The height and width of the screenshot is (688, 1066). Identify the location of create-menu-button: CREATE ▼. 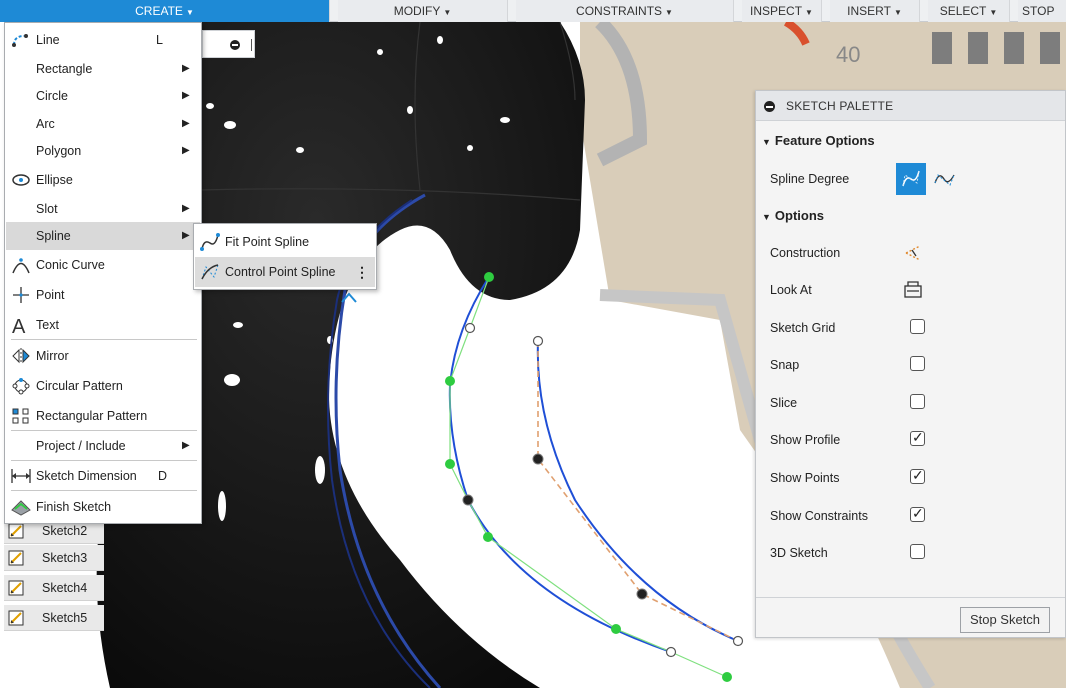
(165, 11).